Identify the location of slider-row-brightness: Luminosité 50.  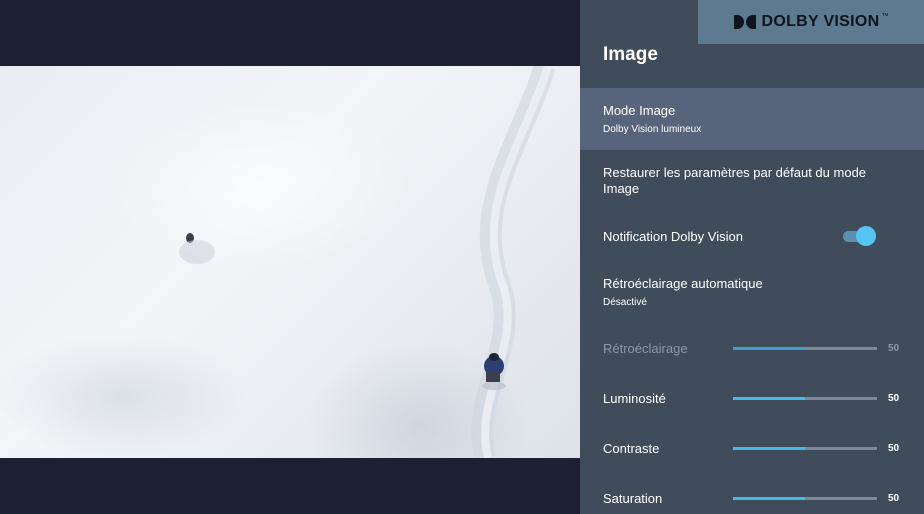
(752, 398).